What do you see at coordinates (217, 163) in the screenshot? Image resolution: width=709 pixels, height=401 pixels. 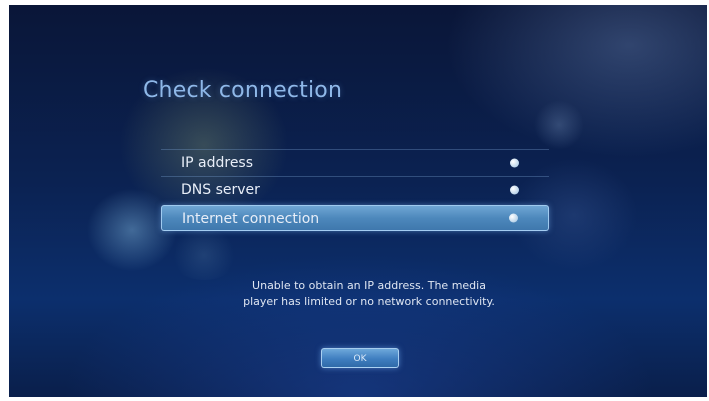 I see `check-item-label: IP address` at bounding box center [217, 163].